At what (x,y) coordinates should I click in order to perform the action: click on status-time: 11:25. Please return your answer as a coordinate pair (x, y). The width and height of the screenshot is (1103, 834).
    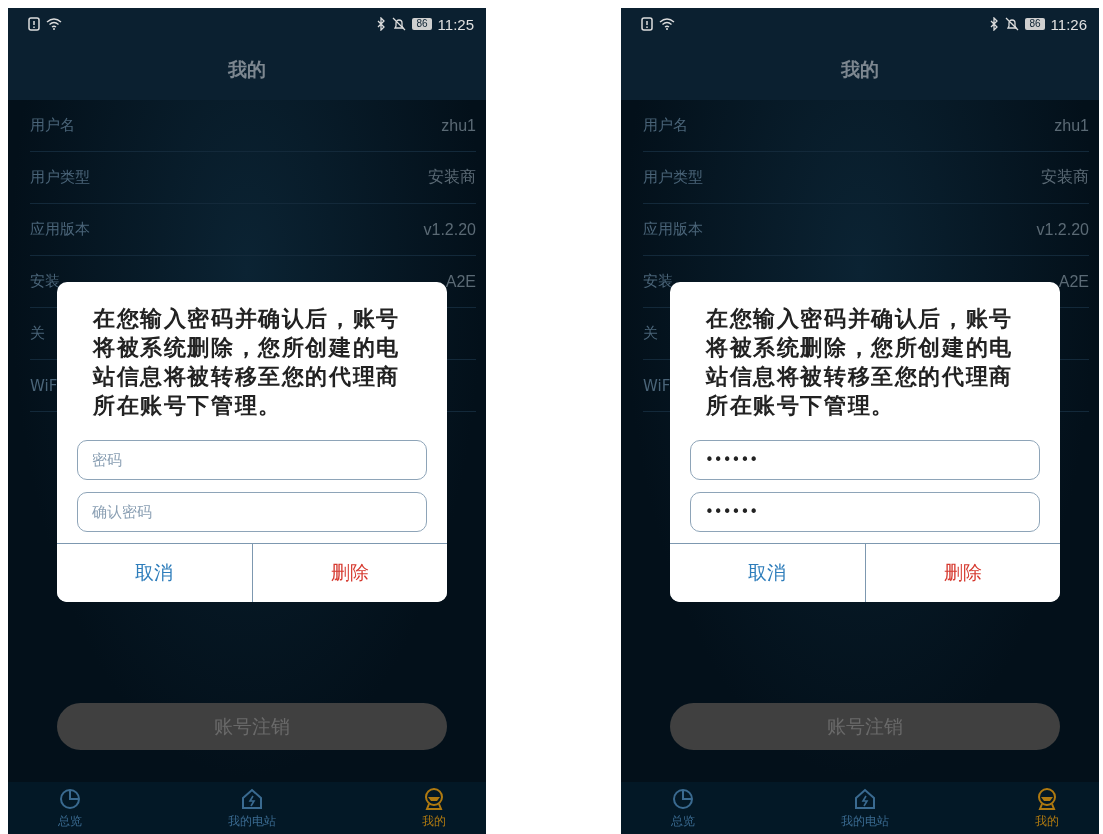
    Looking at the image, I should click on (455, 24).